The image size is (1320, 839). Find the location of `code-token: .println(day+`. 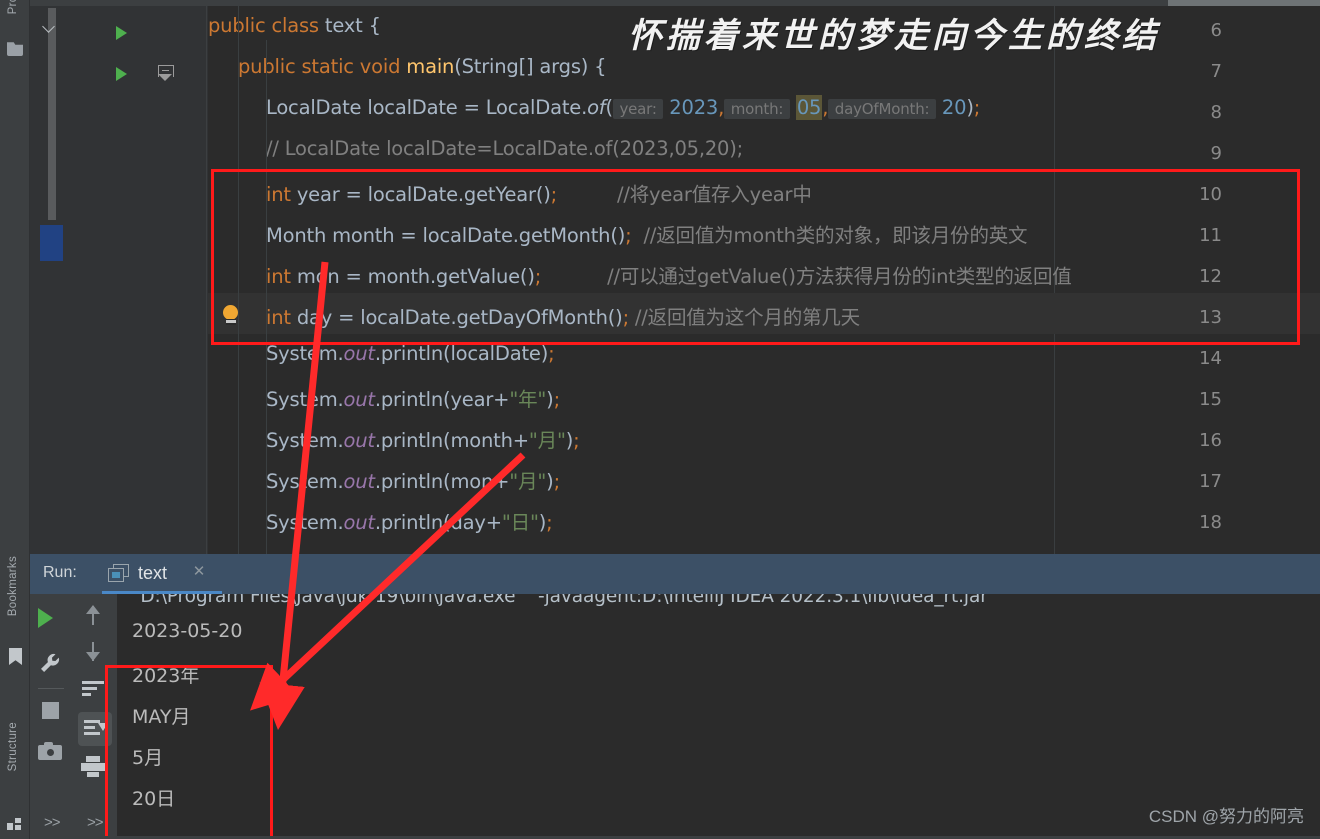

code-token: .println(day+ is located at coordinates (438, 522).